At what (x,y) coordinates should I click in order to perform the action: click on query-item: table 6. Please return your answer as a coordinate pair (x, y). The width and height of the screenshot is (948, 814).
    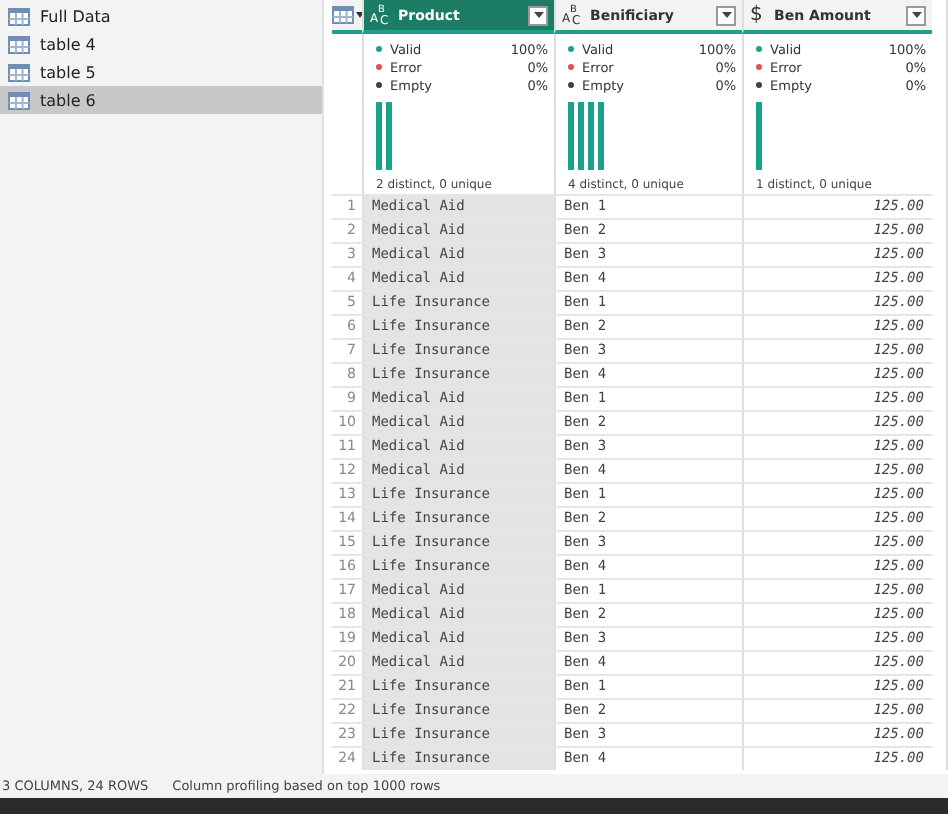
    Looking at the image, I should click on (161, 100).